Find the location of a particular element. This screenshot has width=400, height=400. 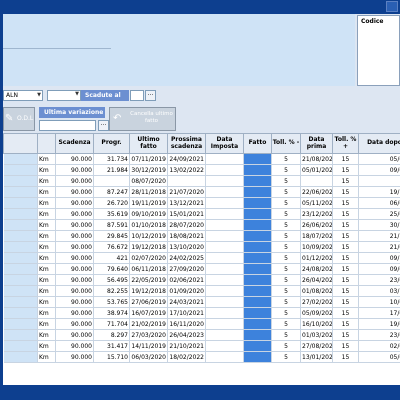

data-prima-cell: 18/07/2021 is located at coordinates (316, 236).